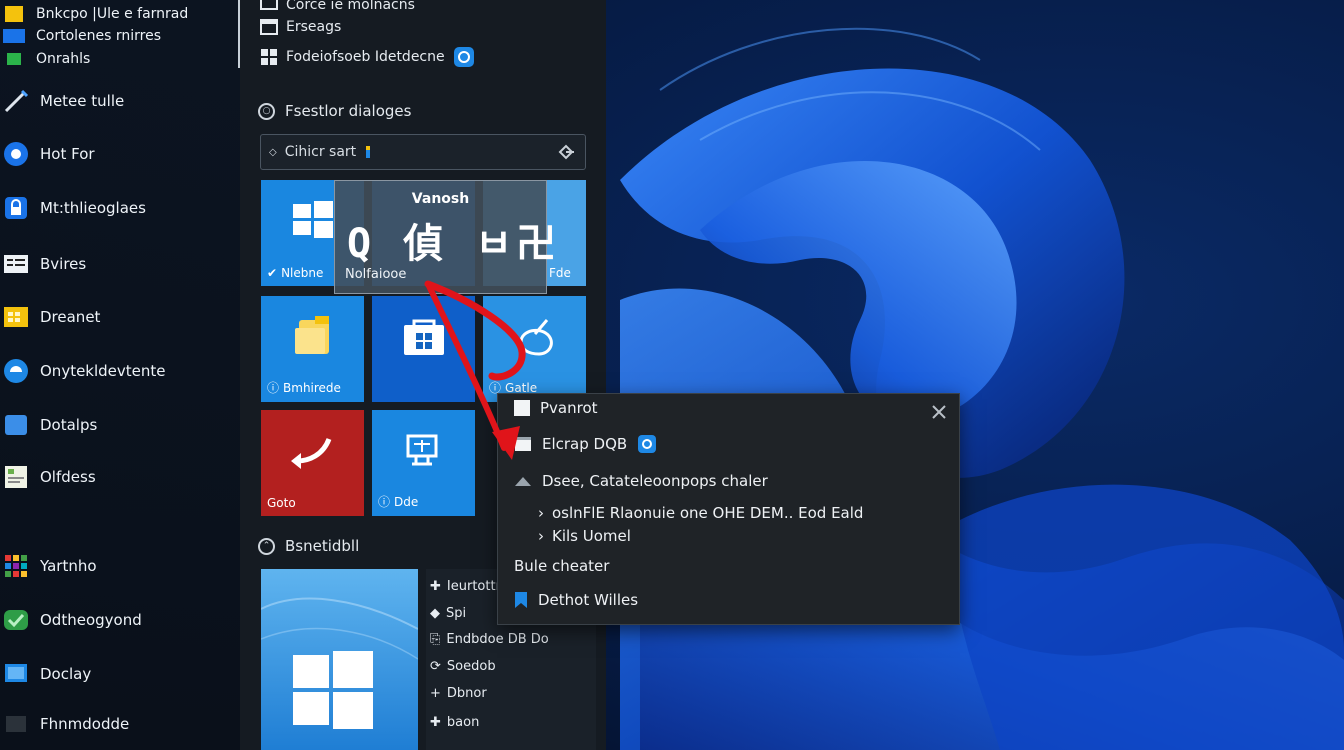 The height and width of the screenshot is (750, 1344). Describe the element at coordinates (302, 273) in the screenshot. I see `tile-label: Nlebne` at that location.